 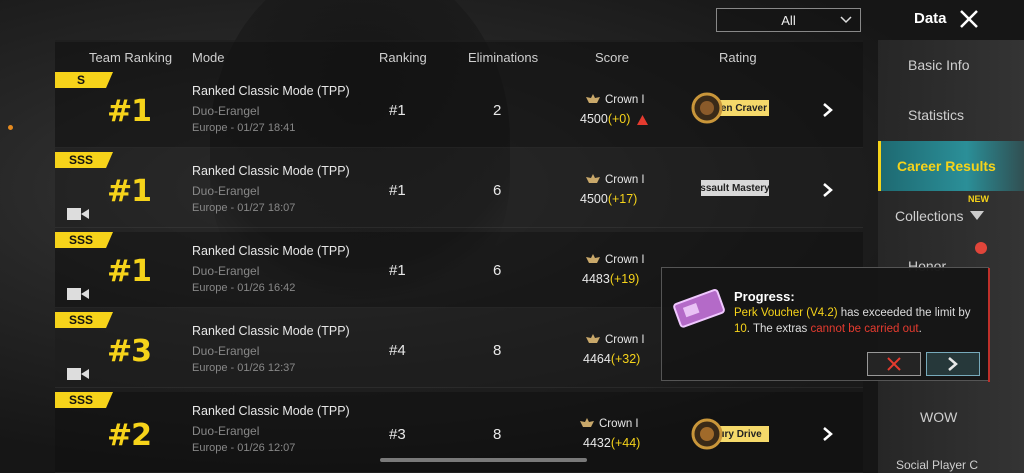 I want to click on sidebar-item-label: Statistics, so click(x=936, y=115).